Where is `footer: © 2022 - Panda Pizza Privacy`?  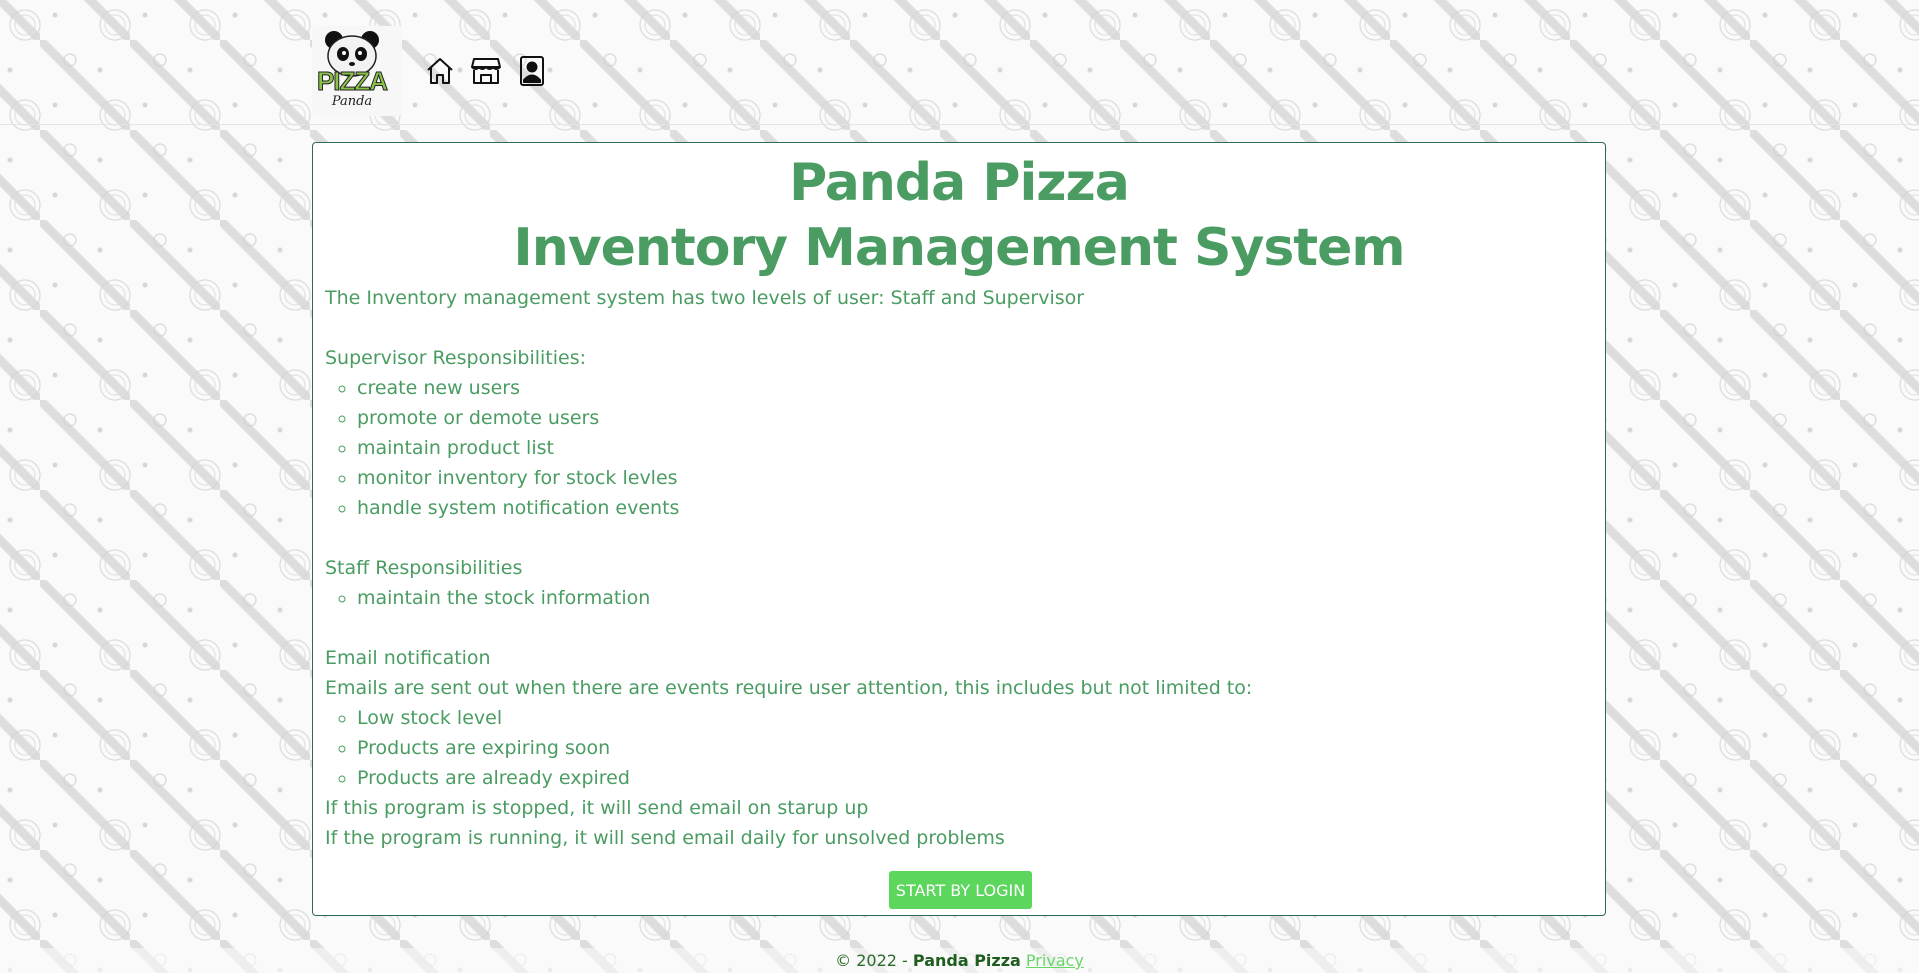
footer: © 2022 - Panda Pizza Privacy is located at coordinates (959, 960).